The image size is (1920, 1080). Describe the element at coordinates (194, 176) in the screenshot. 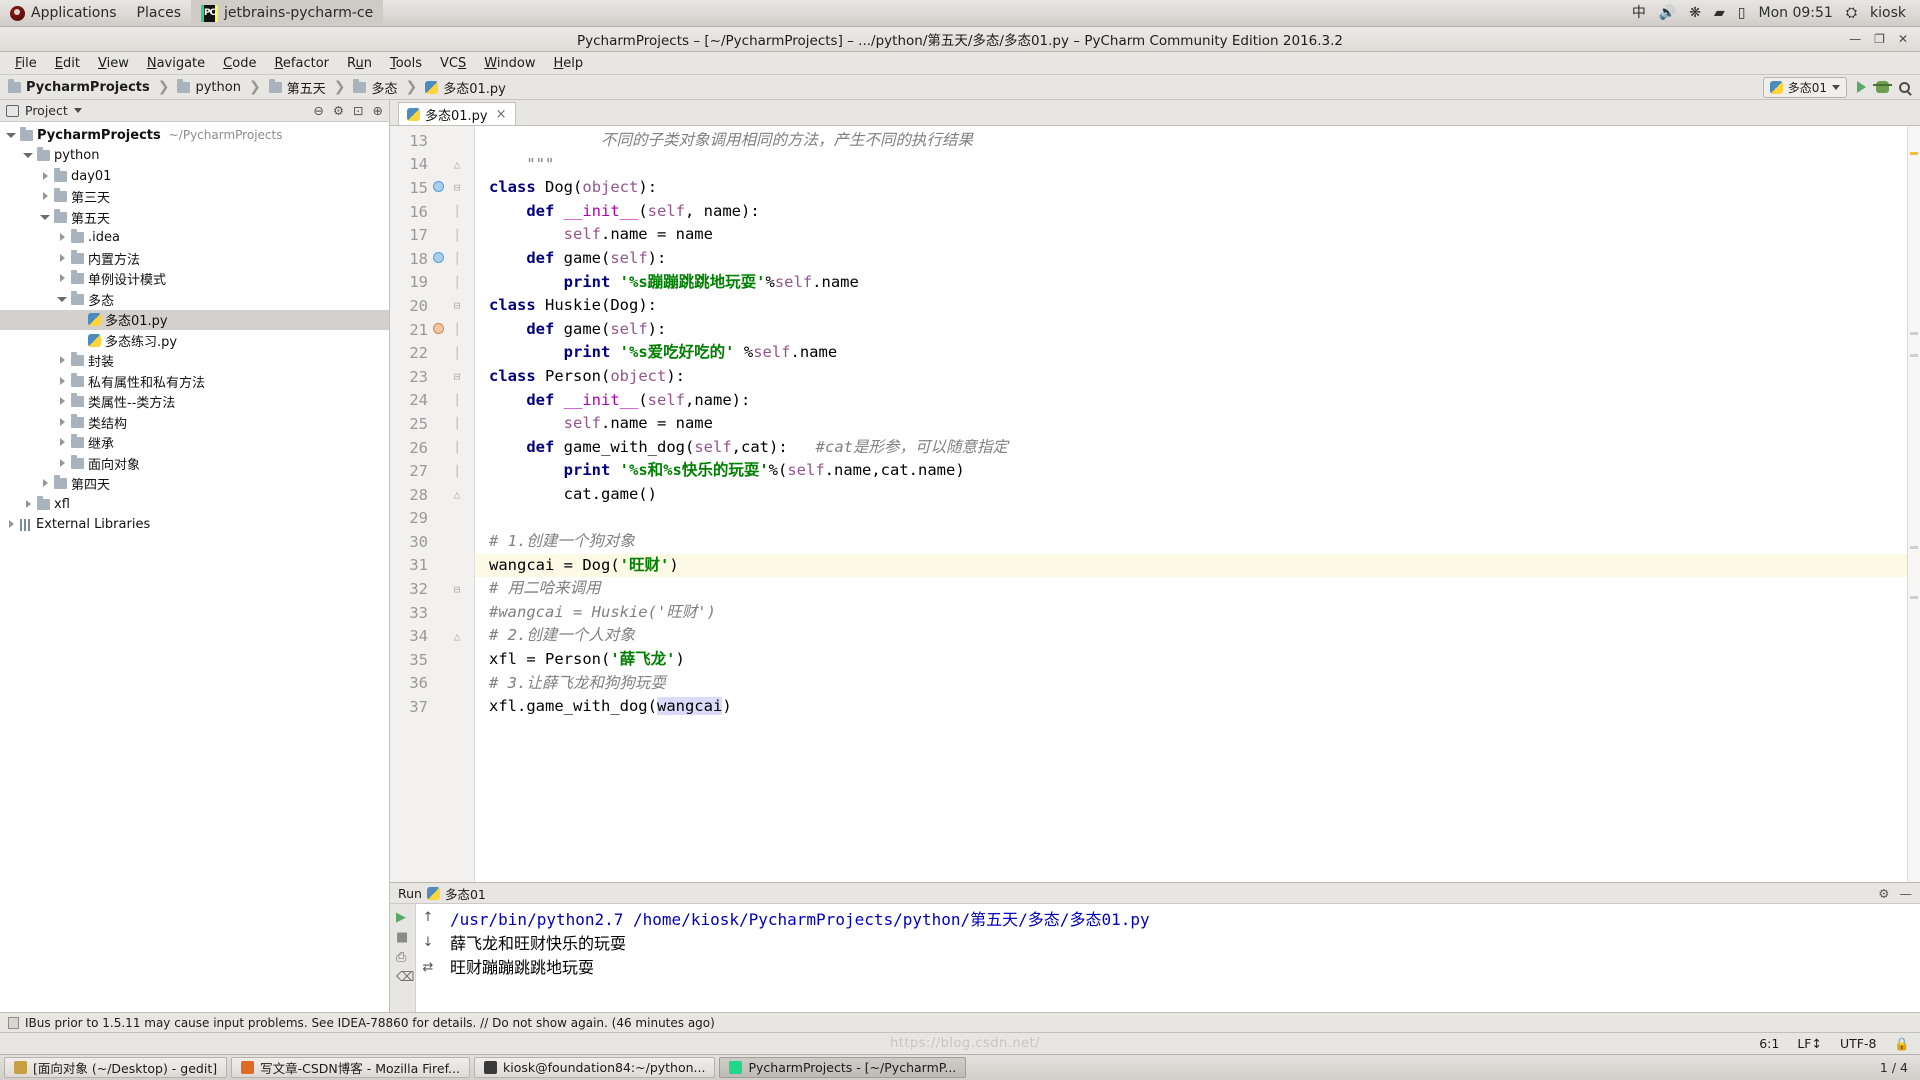

I see `tree-item-2: day01` at that location.